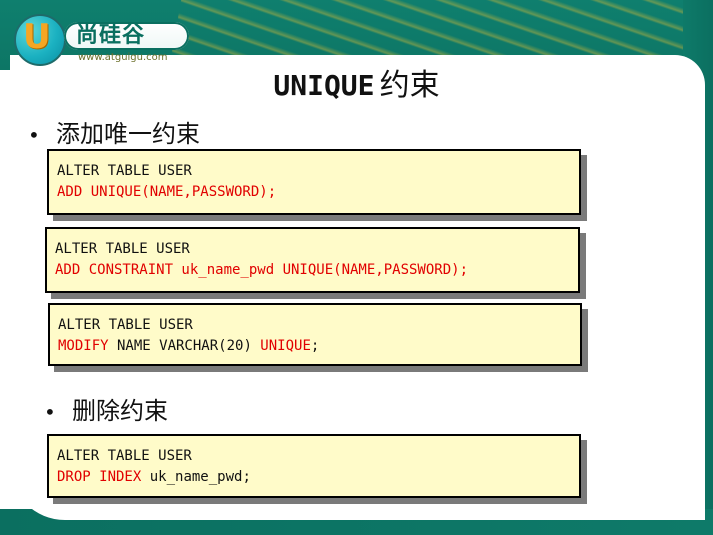  I want to click on code-line: DROP INDEX uk_name_pwd;, so click(314, 477).